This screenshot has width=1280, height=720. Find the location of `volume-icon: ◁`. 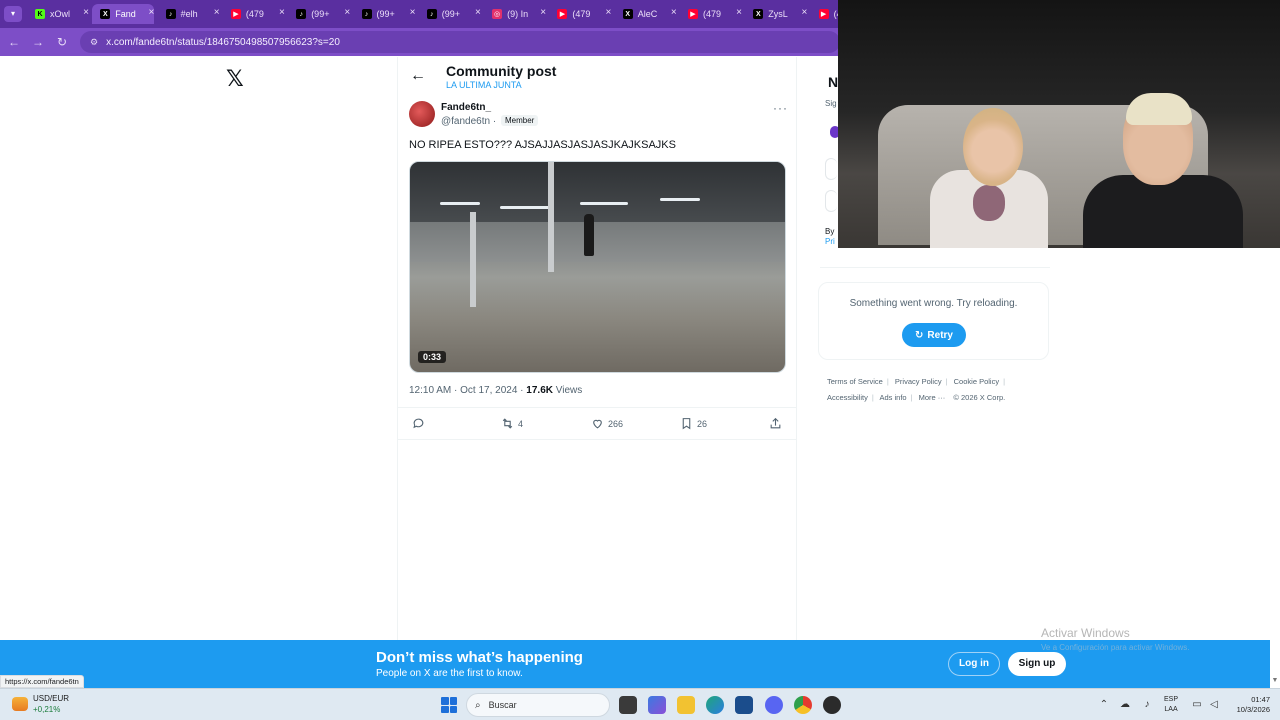

volume-icon: ◁ is located at coordinates (1214, 705).